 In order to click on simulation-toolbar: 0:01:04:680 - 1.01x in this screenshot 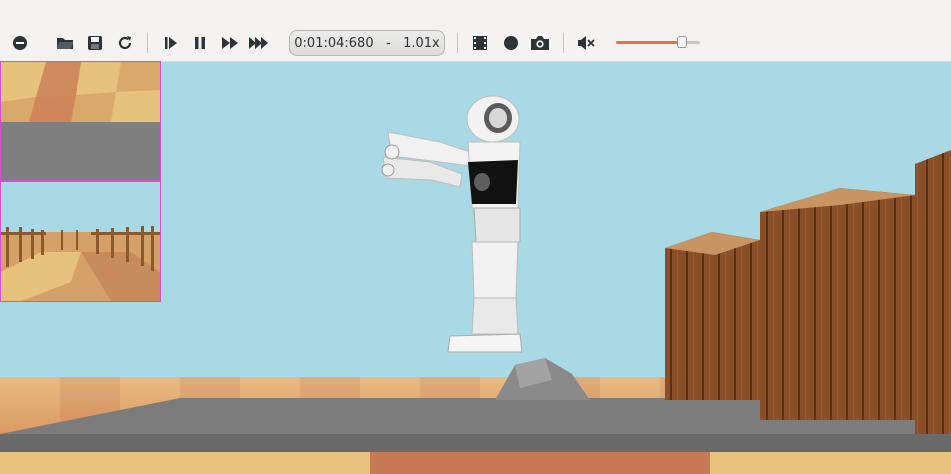, I will do `click(475, 31)`.